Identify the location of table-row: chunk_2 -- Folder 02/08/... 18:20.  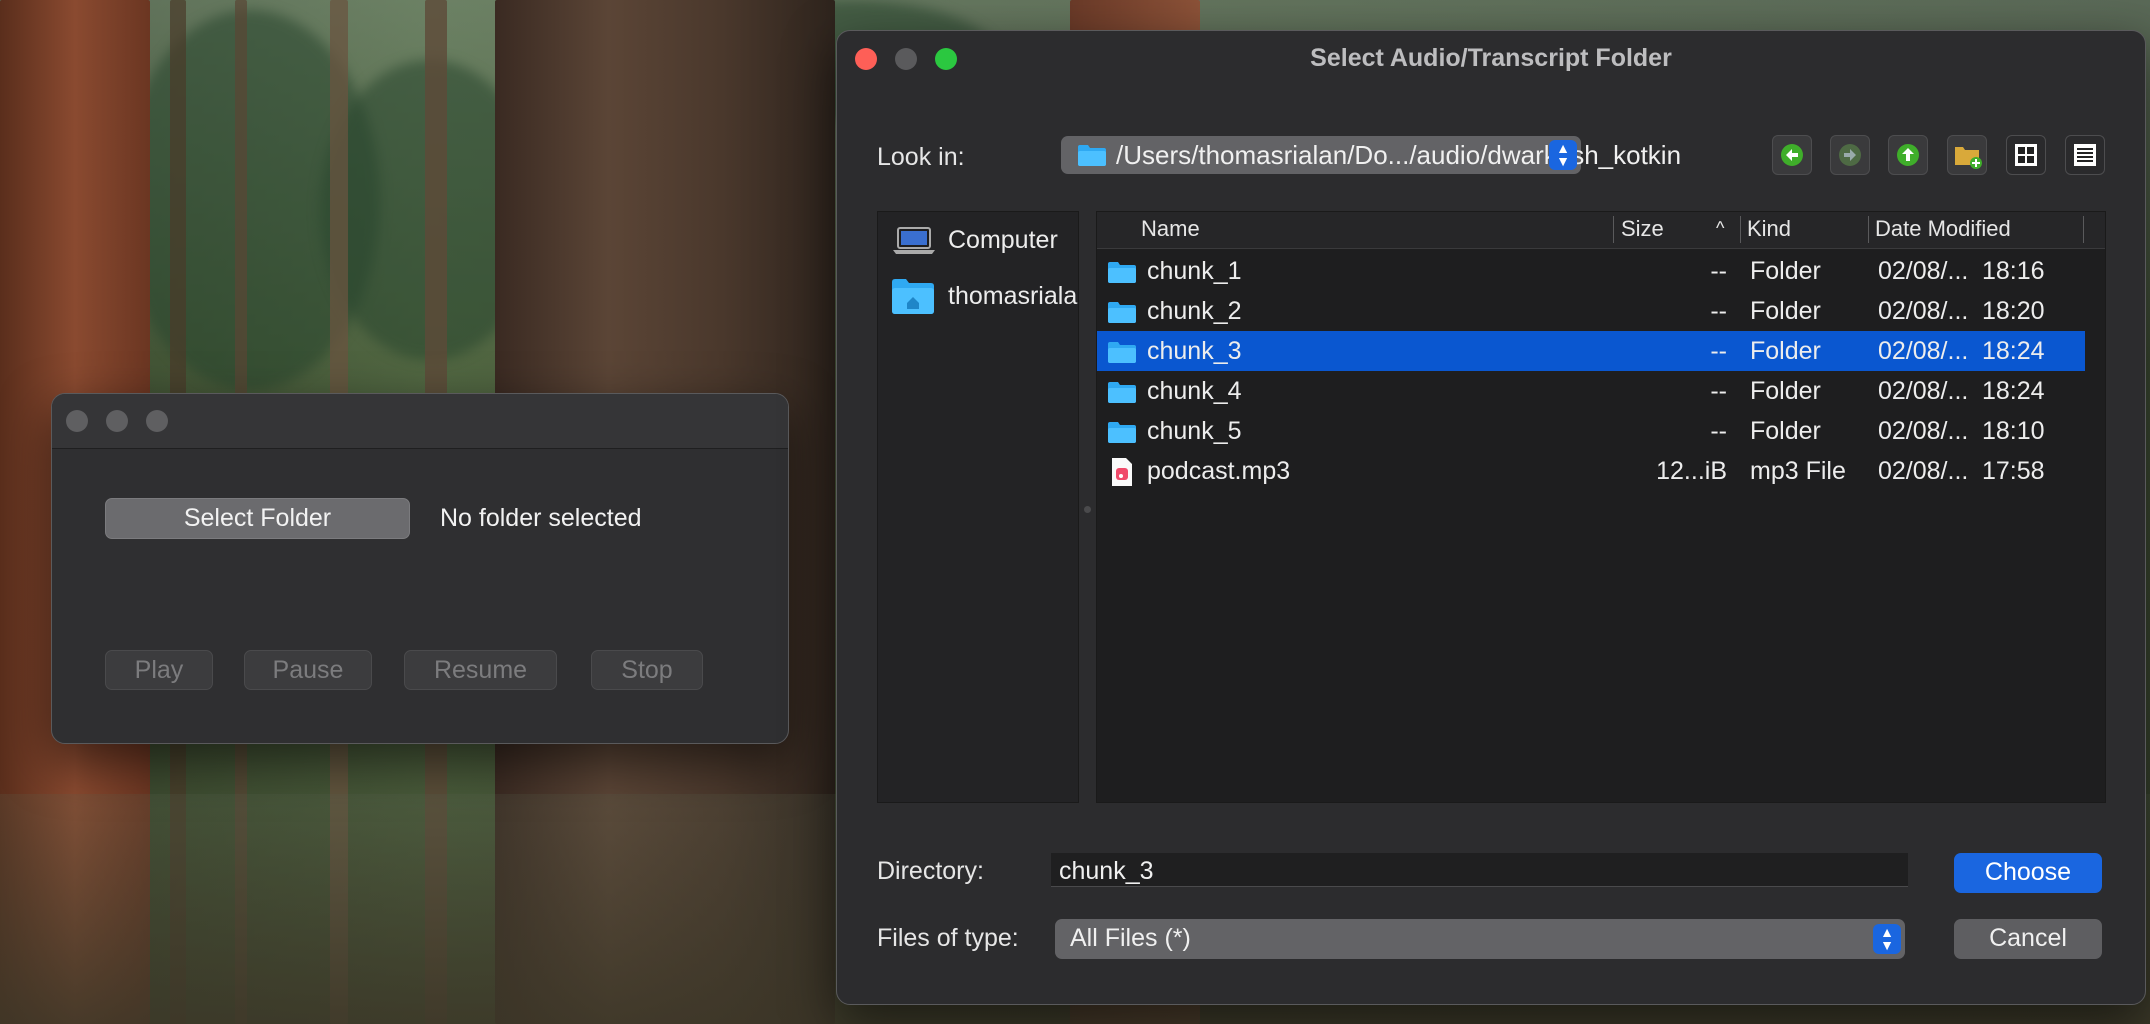
(1591, 311).